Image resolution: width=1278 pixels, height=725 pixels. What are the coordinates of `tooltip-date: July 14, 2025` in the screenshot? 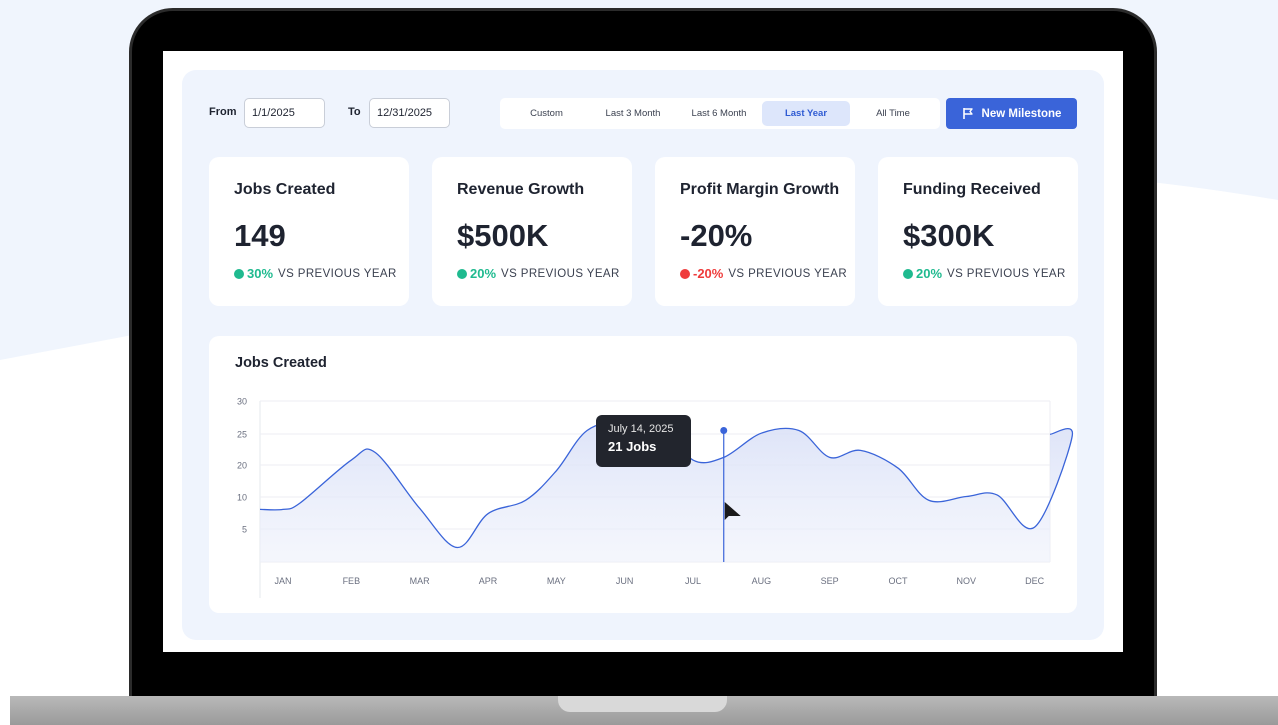 It's located at (641, 429).